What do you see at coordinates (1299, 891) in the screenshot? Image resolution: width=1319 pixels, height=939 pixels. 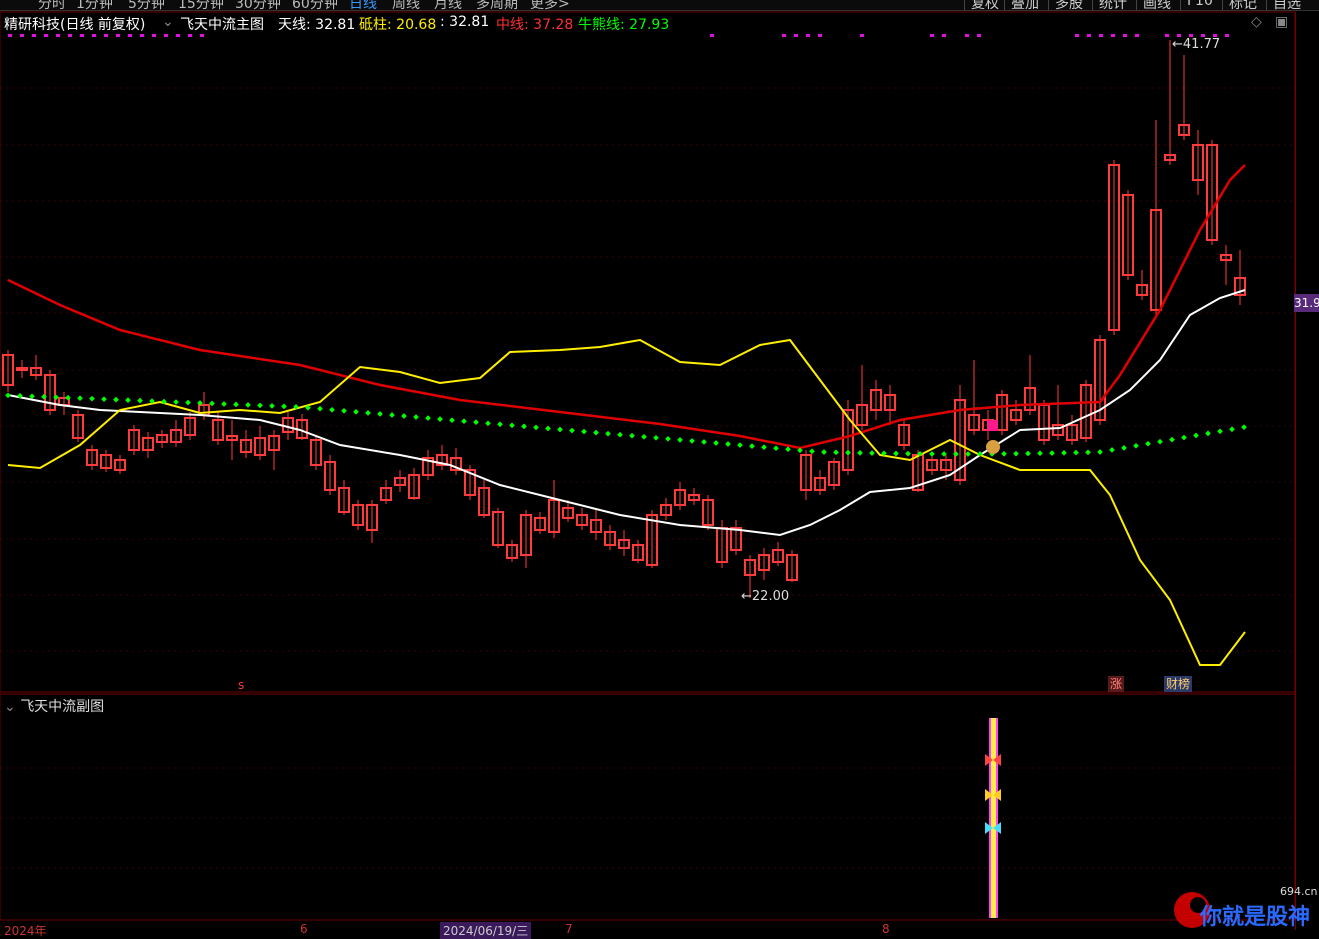 I see `watermark-url: 694.cn` at bounding box center [1299, 891].